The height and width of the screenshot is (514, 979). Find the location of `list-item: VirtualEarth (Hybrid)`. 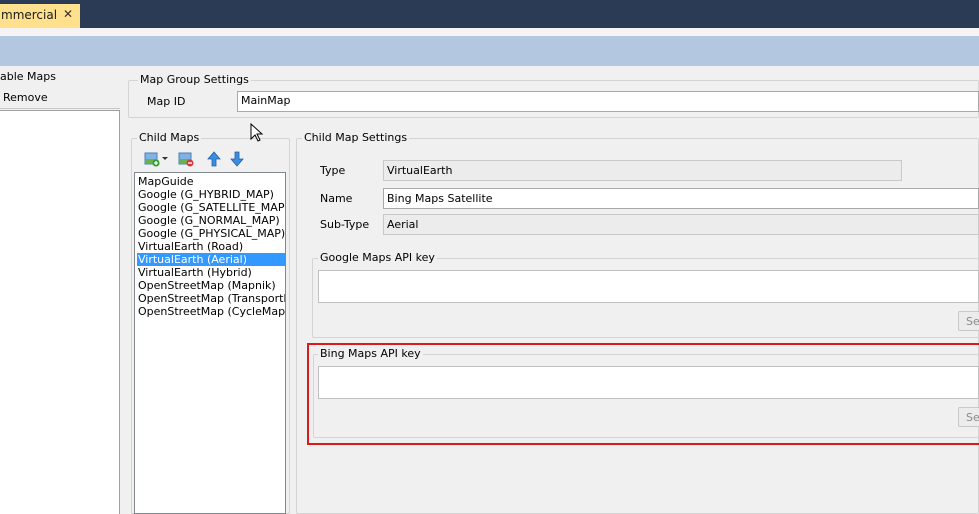

list-item: VirtualEarth (Hybrid) is located at coordinates (211, 272).